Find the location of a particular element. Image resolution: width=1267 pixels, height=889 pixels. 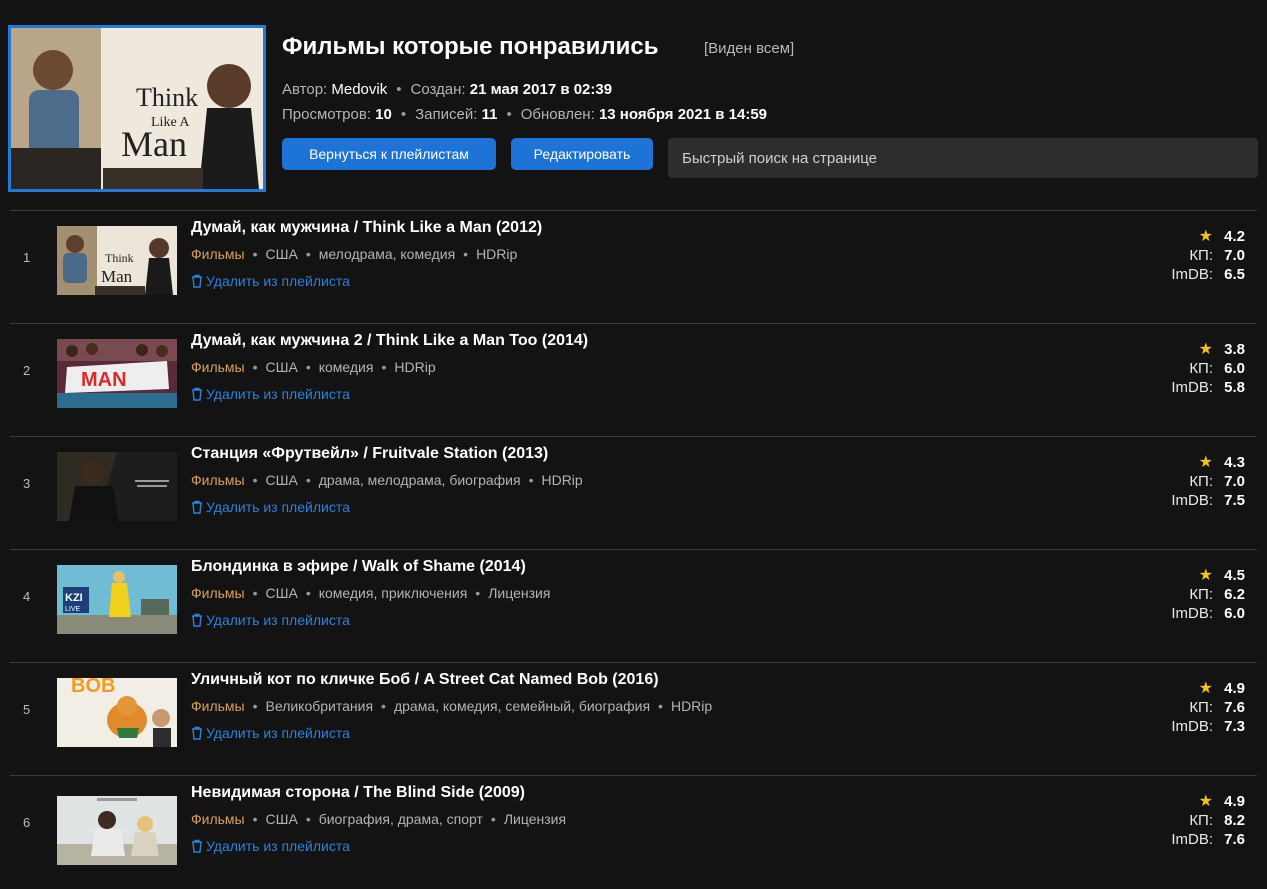

ratings: ★ 4.3 КП: 7.0 ImDB: 7.5 is located at coordinates (1208, 481).